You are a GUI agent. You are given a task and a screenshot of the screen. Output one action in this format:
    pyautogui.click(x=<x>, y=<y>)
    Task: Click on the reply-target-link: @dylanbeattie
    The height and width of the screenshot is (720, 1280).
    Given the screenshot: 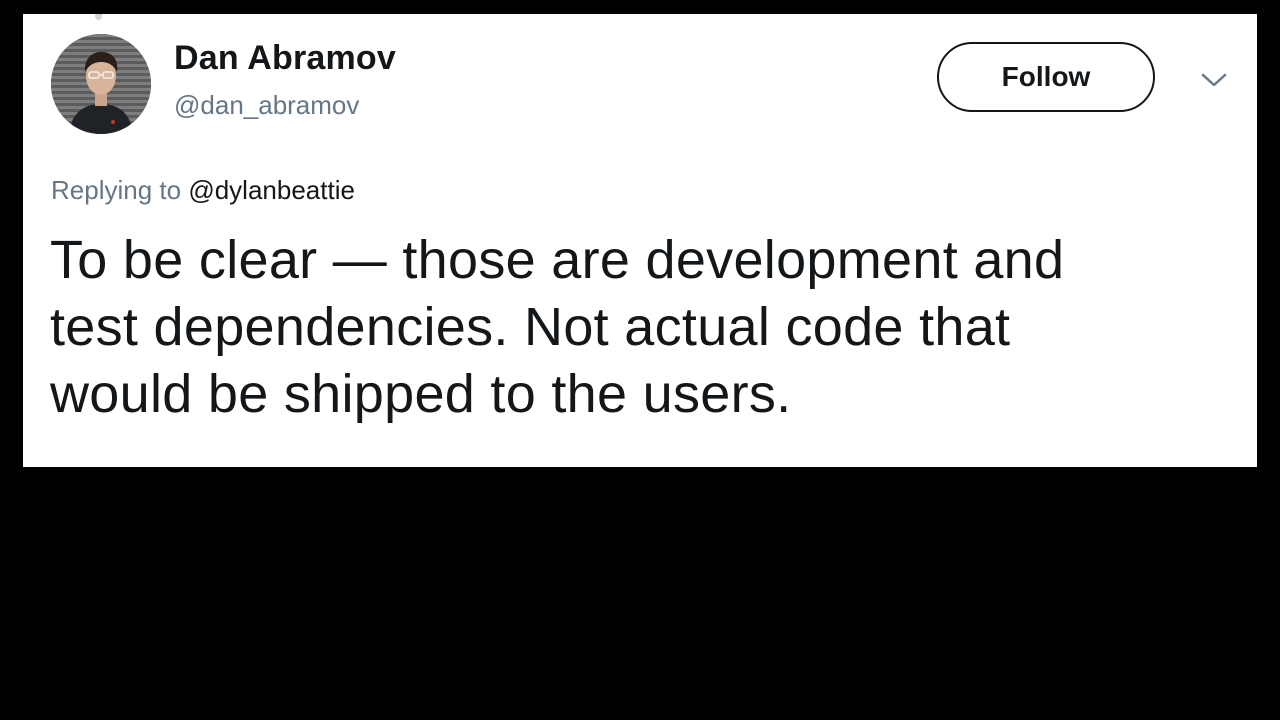 What is the action you would take?
    pyautogui.click(x=271, y=190)
    